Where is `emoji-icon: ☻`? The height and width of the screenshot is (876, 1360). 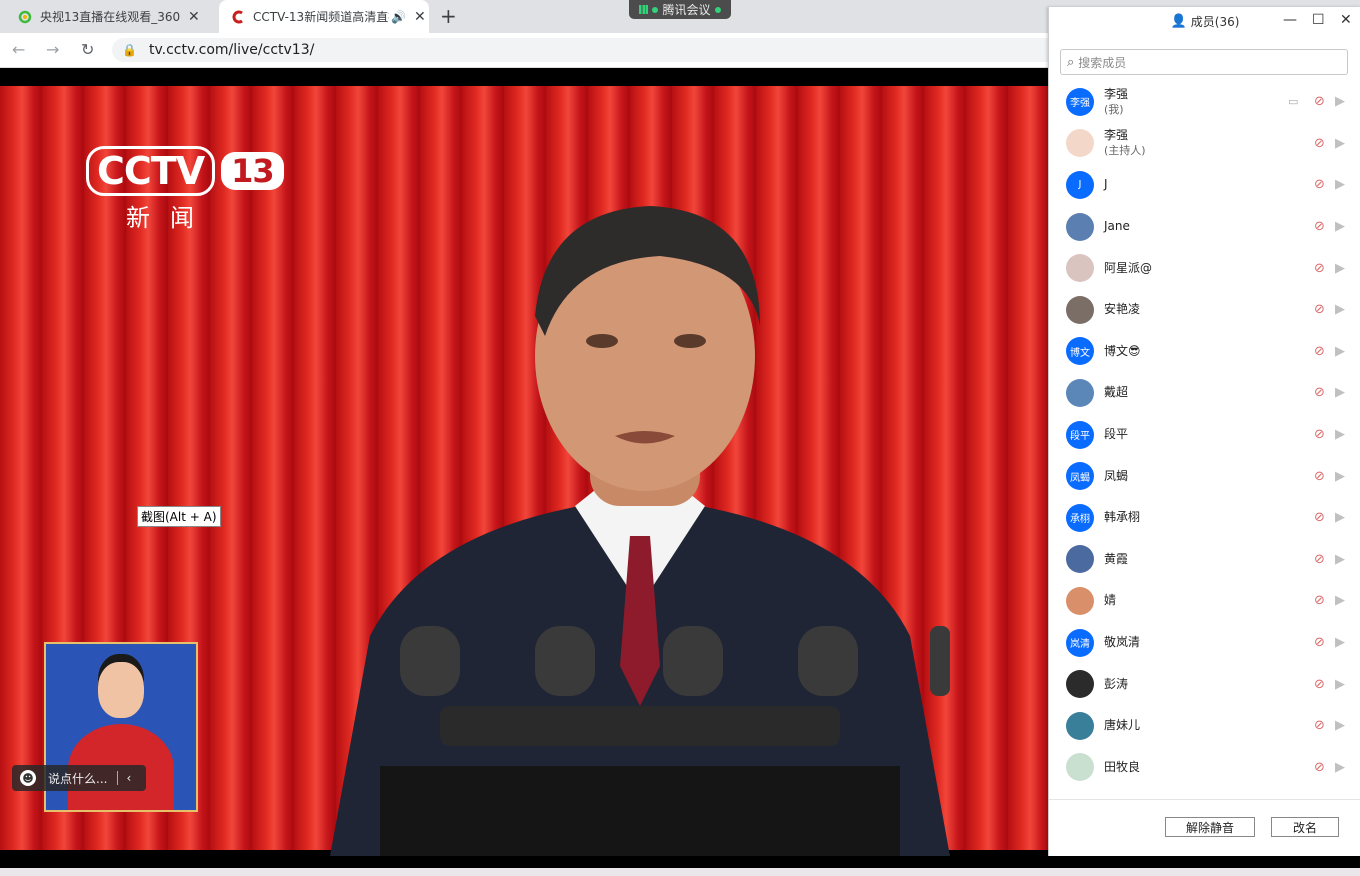
emoji-icon: ☻ is located at coordinates (28, 778).